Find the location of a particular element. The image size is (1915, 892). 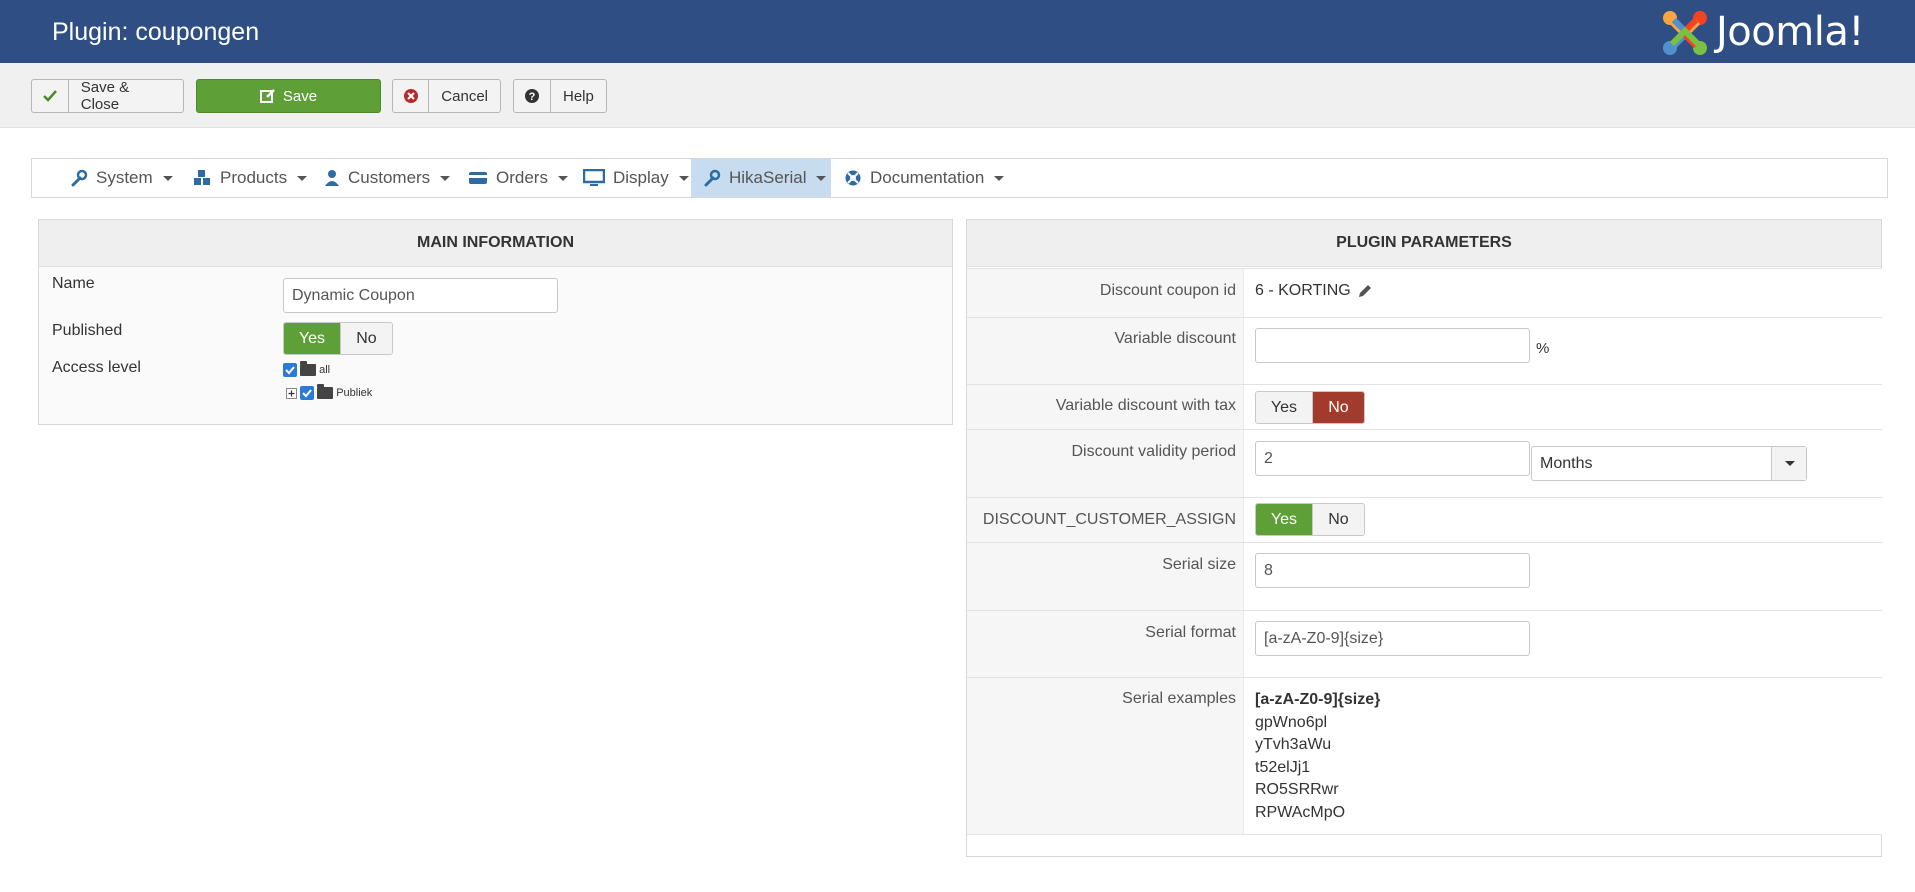

access-tree-all-label: all is located at coordinates (325, 369).